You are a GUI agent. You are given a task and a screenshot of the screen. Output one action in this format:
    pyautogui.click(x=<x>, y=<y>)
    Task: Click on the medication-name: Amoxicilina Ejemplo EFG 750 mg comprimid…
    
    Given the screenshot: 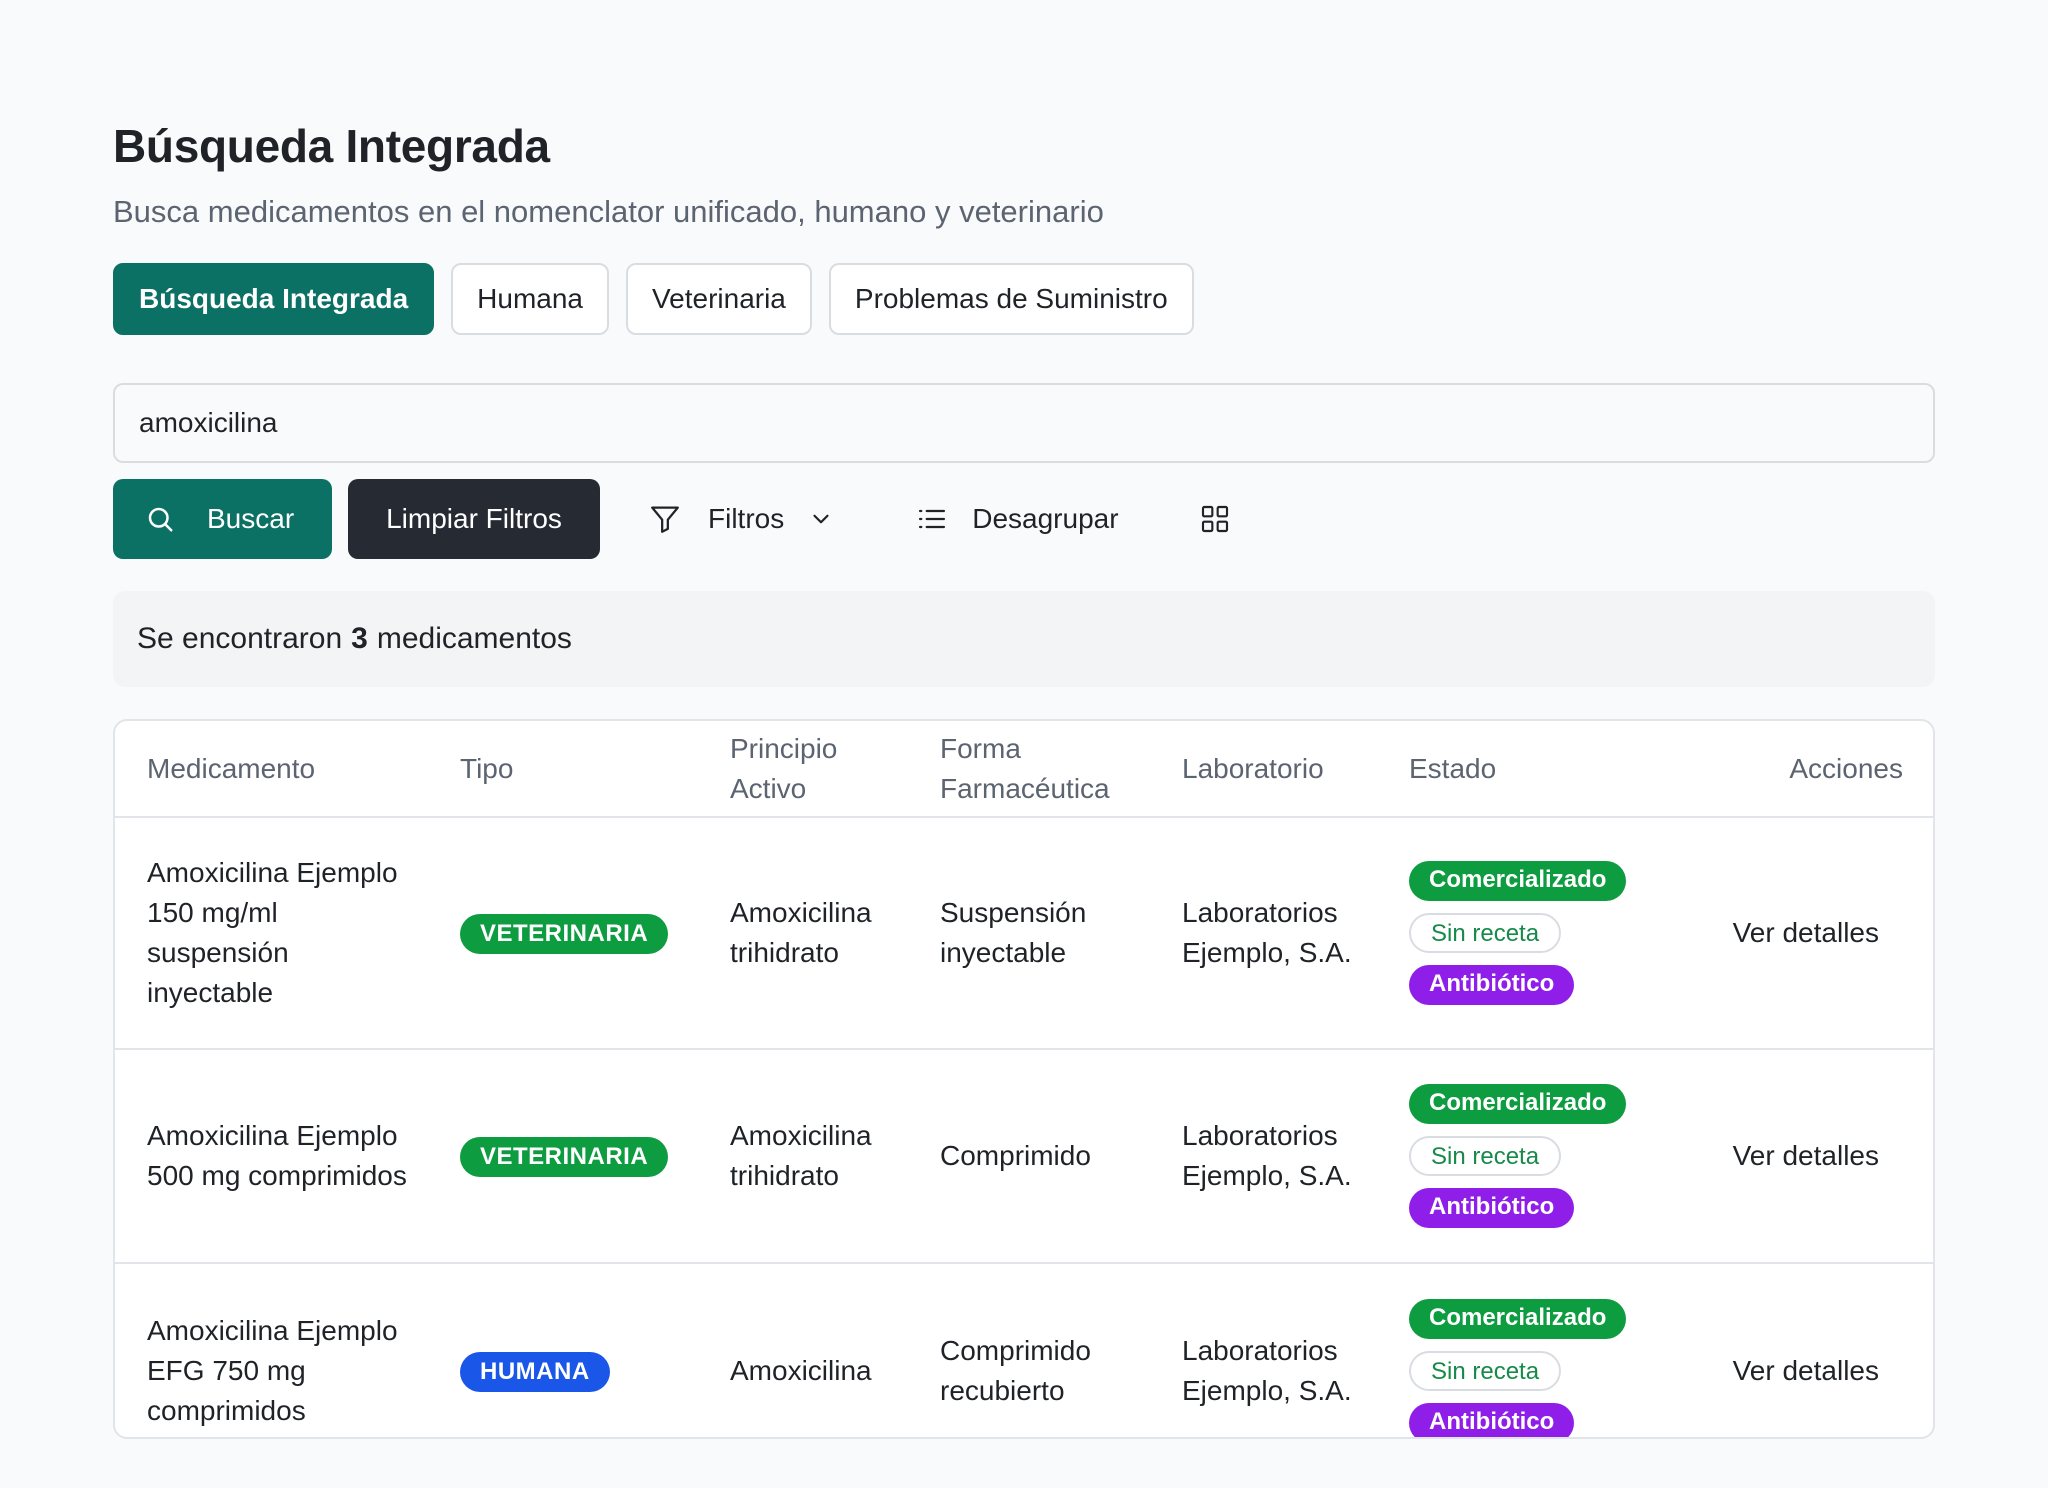 What is the action you would take?
    pyautogui.click(x=272, y=1370)
    